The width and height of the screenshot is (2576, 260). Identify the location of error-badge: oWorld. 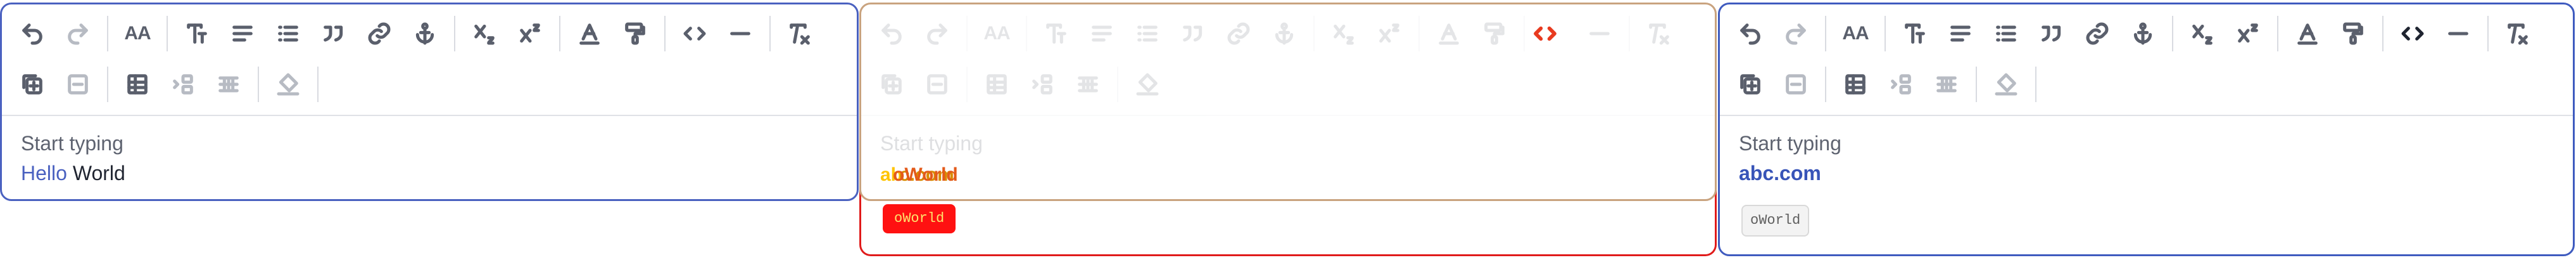
(919, 218).